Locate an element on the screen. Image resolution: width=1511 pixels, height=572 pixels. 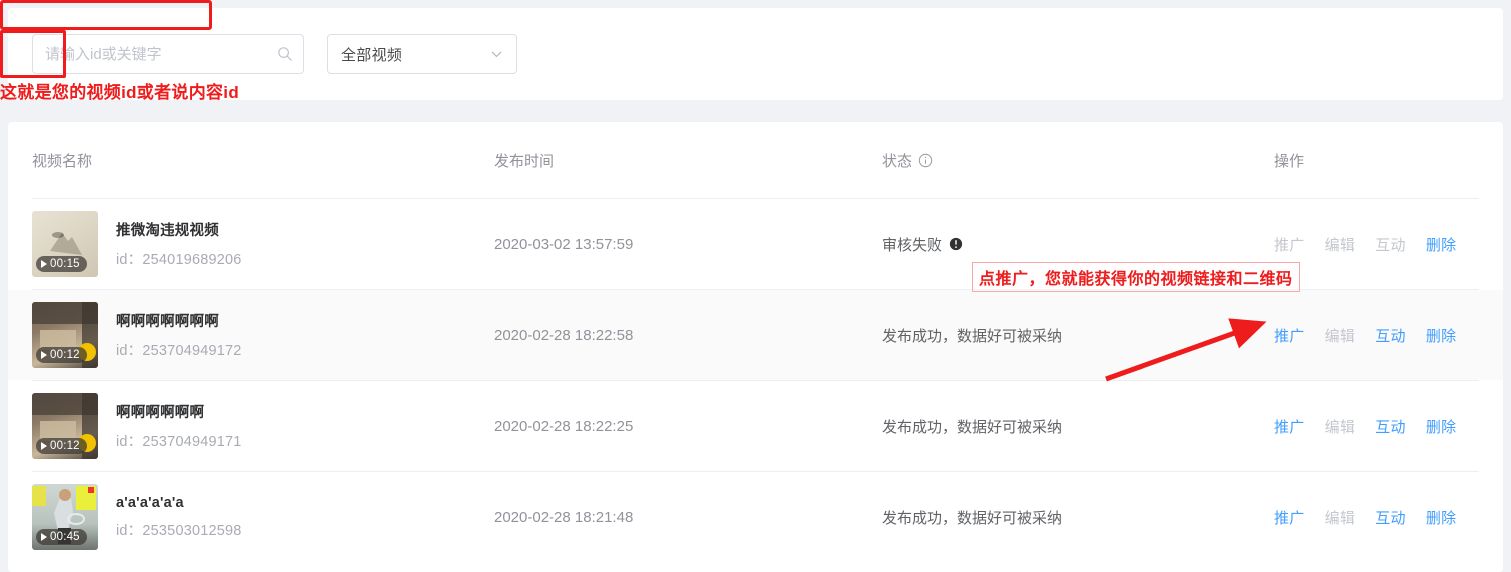
chevron-down-icon is located at coordinates (496, 54).